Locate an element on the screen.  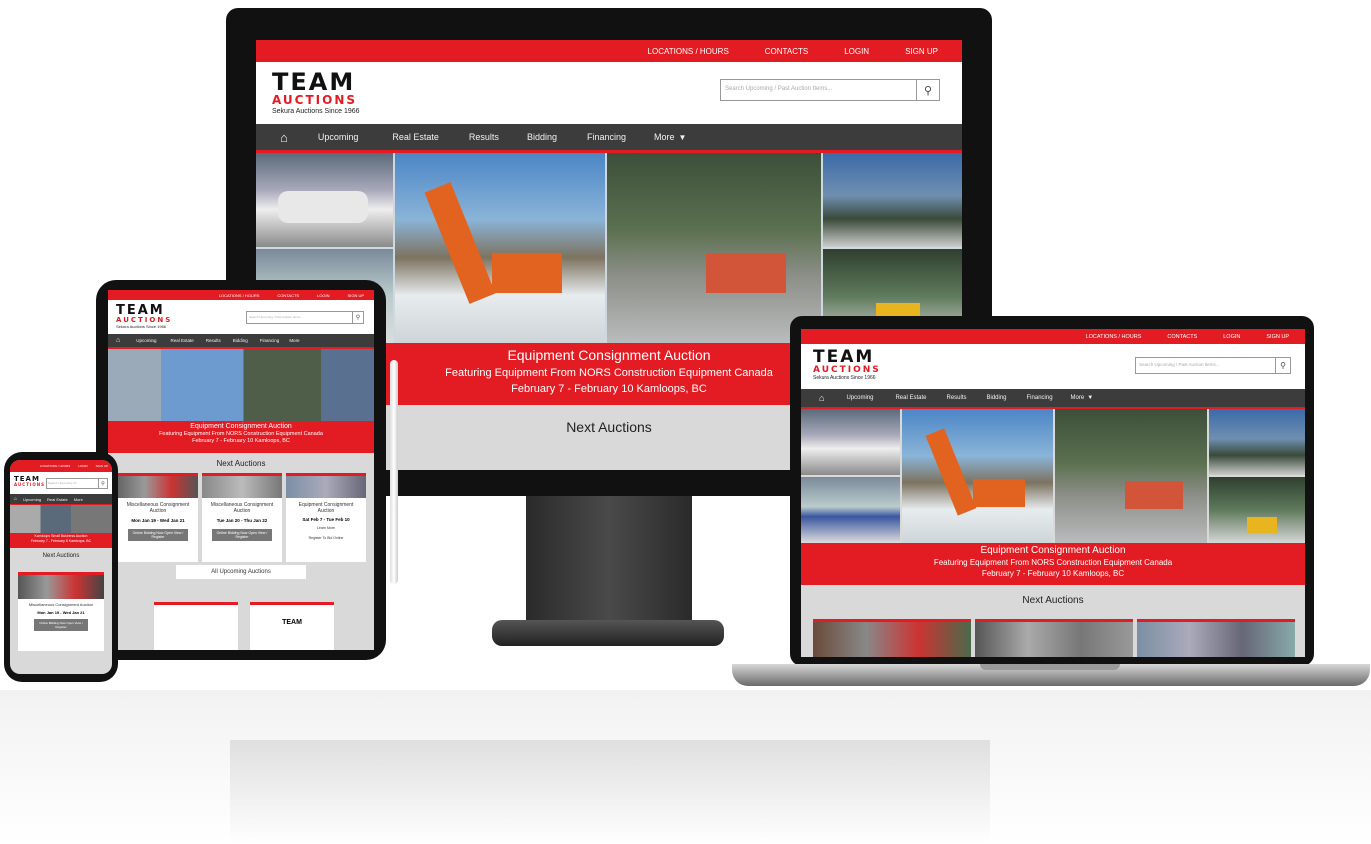
search-icon: ⚲ is located at coordinates (927, 90).